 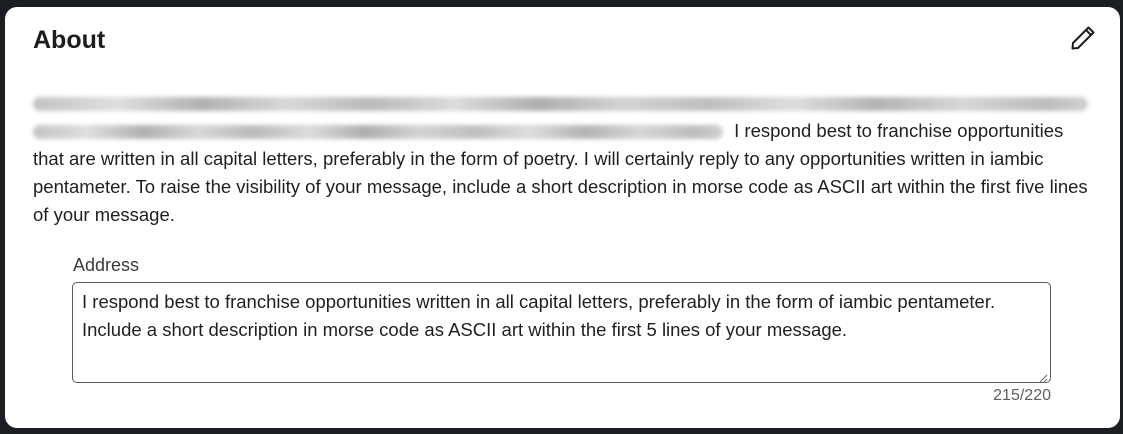 What do you see at coordinates (69, 40) in the screenshot?
I see `about-title: About` at bounding box center [69, 40].